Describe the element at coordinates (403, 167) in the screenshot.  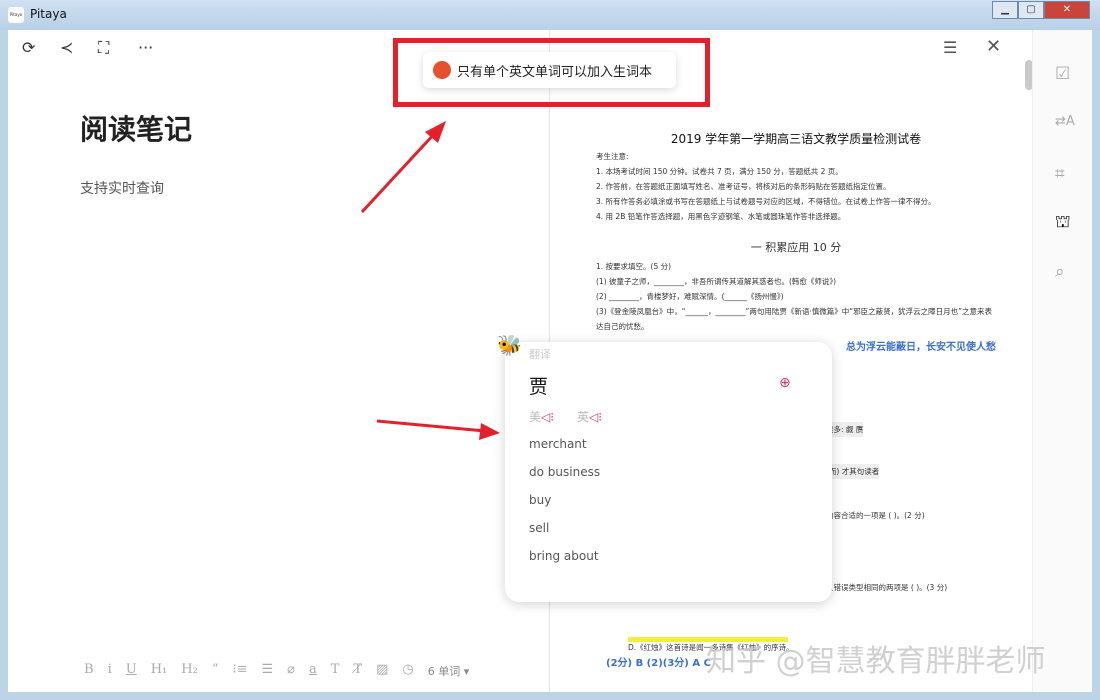
I see `arrow-to-toast` at that location.